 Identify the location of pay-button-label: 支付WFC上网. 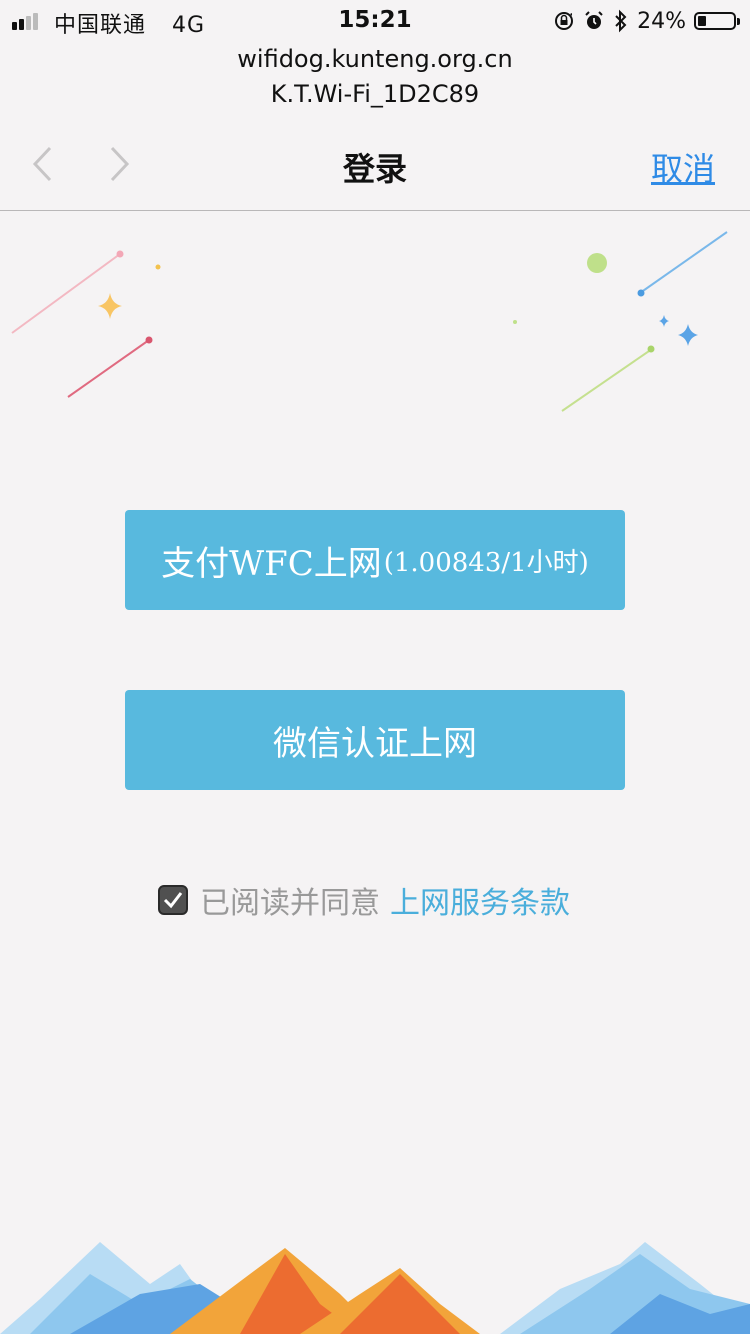
(271, 563).